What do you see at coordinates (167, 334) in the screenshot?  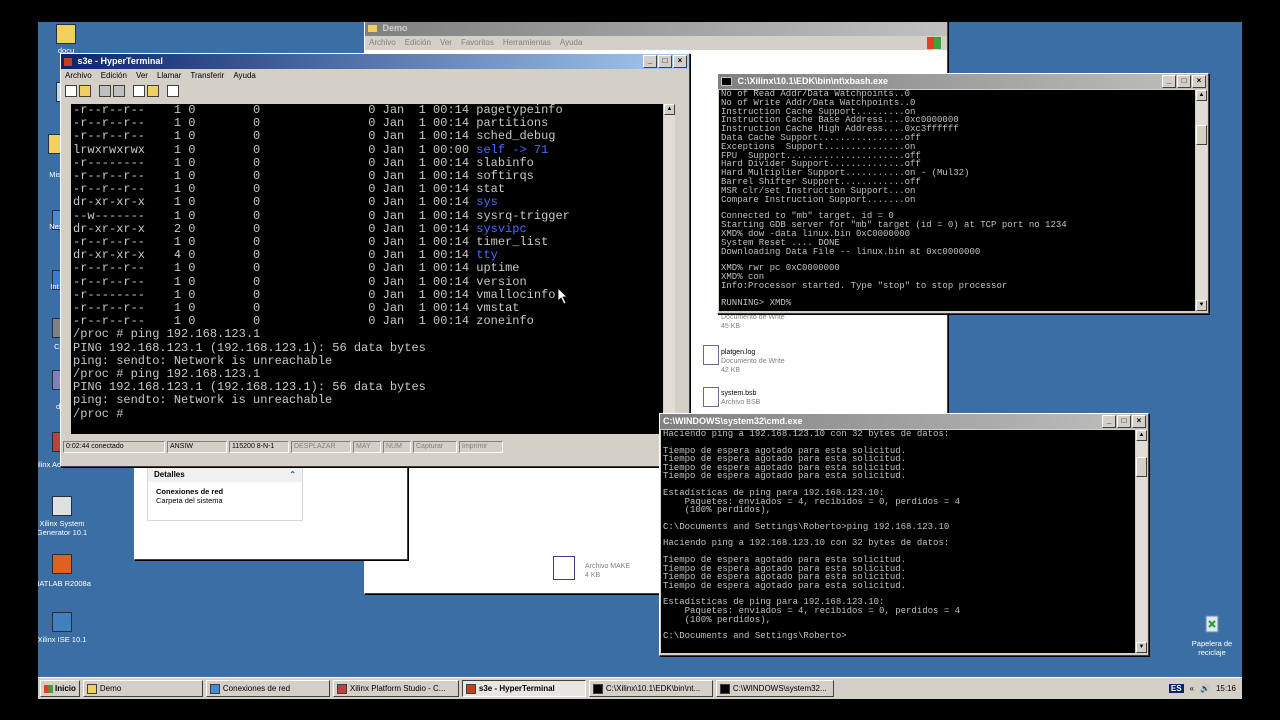 I see `terminal-line-text: /proc # ping 192.168.123.1` at bounding box center [167, 334].